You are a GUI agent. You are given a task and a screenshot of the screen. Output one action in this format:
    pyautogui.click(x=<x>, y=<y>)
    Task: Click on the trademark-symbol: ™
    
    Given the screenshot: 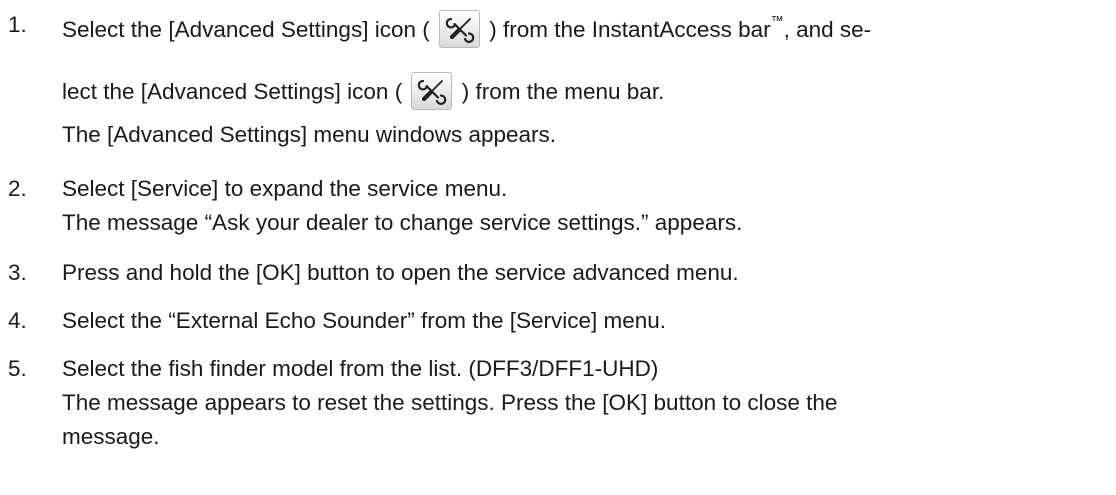 What is the action you would take?
    pyautogui.click(x=777, y=21)
    